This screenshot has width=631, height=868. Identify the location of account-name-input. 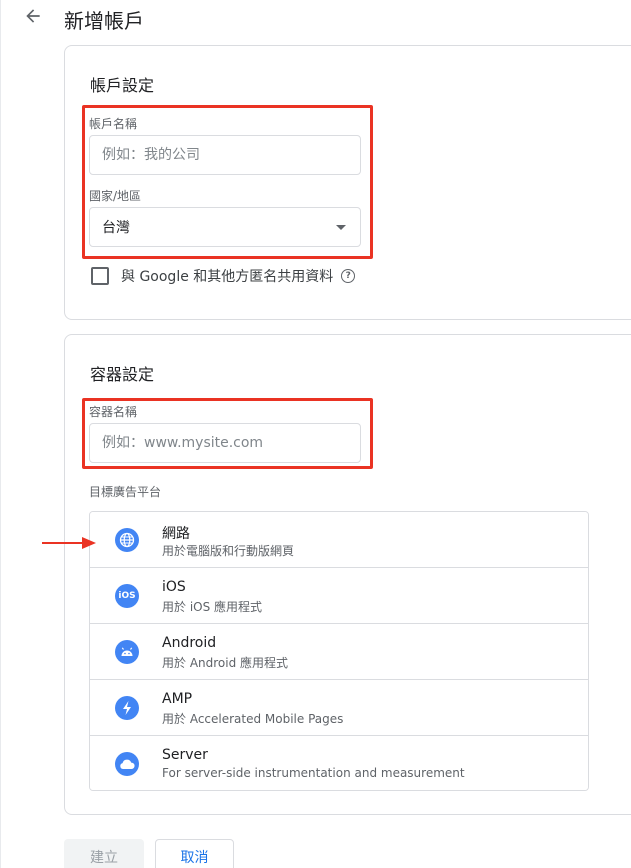
(225, 155).